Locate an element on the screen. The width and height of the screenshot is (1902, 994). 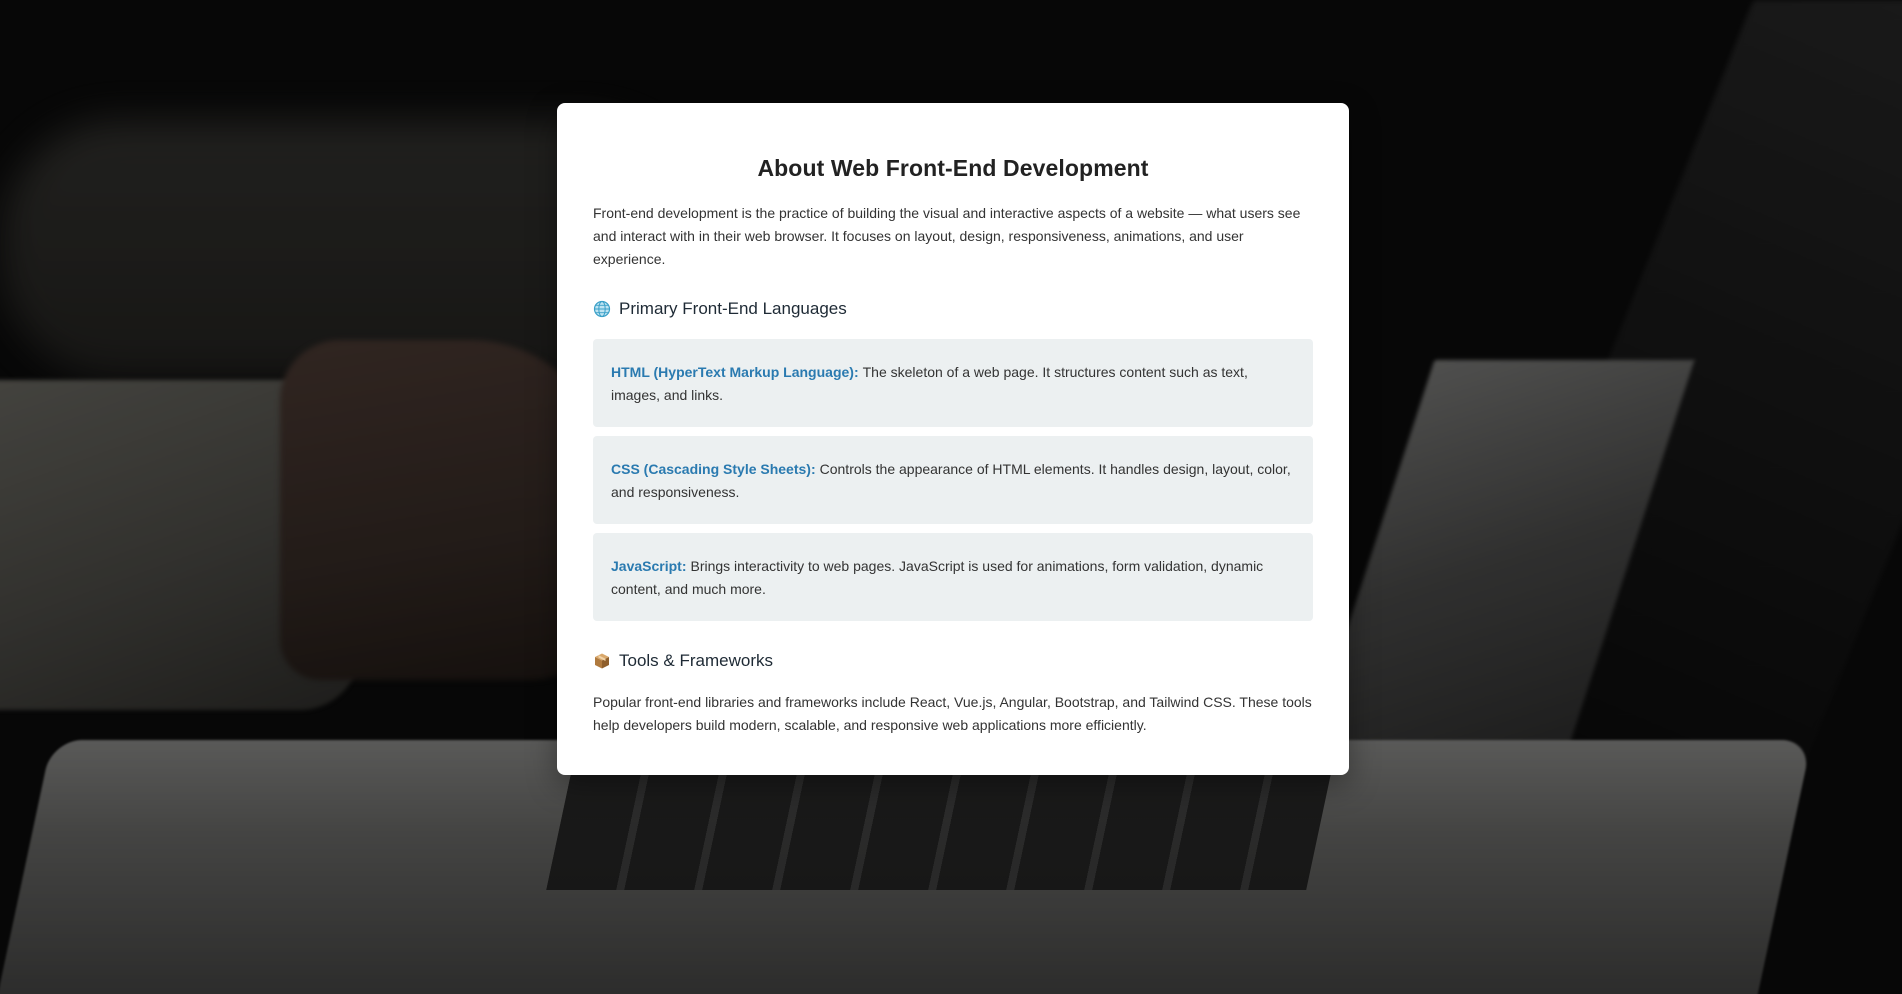
page-title: About Web Front-End Development is located at coordinates (953, 168).